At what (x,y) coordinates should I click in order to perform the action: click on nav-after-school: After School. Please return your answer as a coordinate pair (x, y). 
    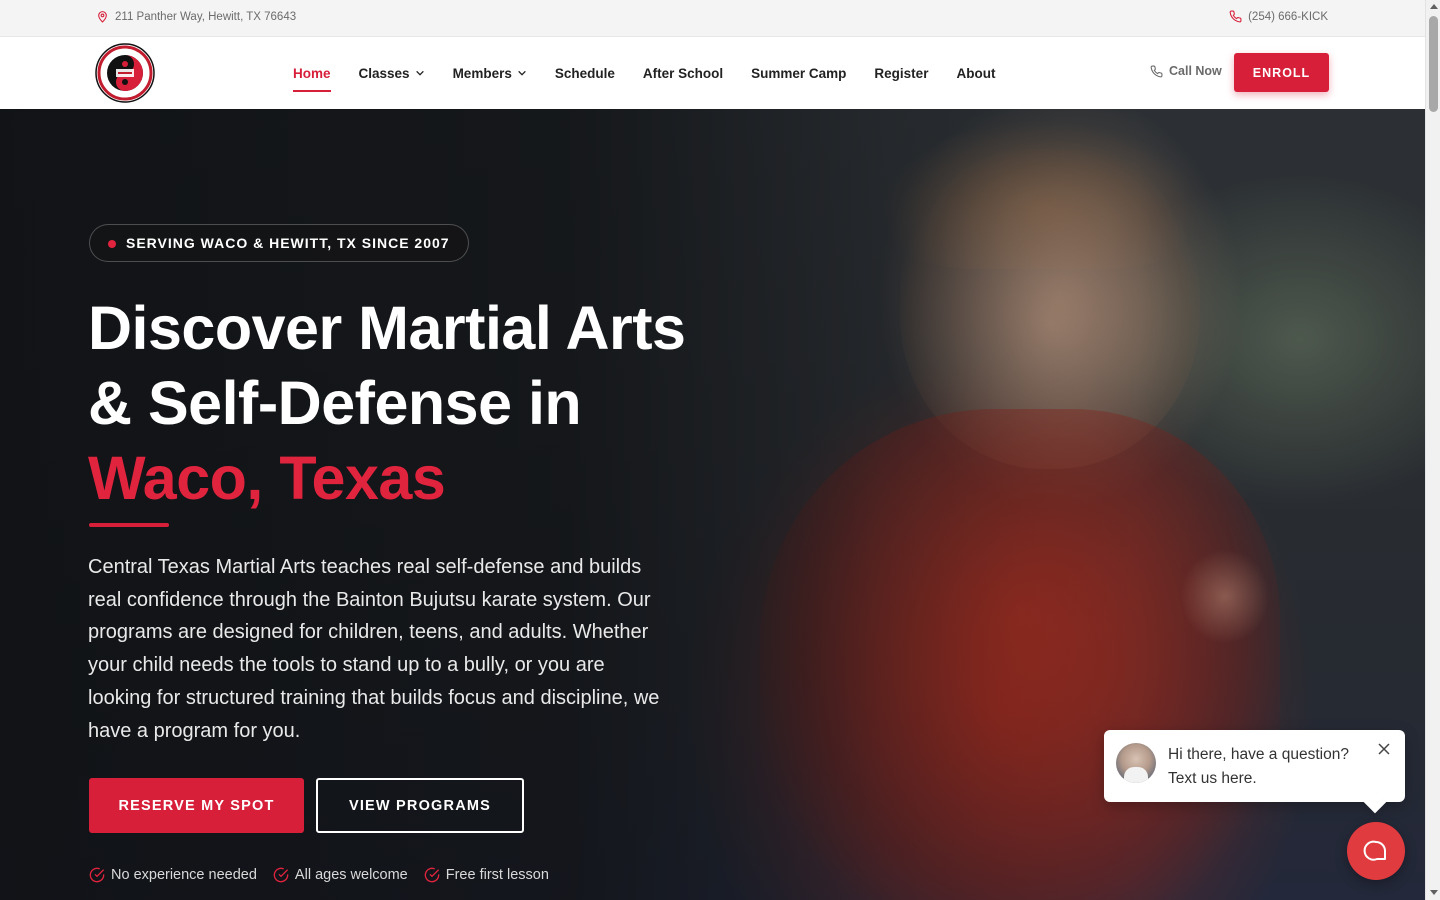
    Looking at the image, I should click on (683, 73).